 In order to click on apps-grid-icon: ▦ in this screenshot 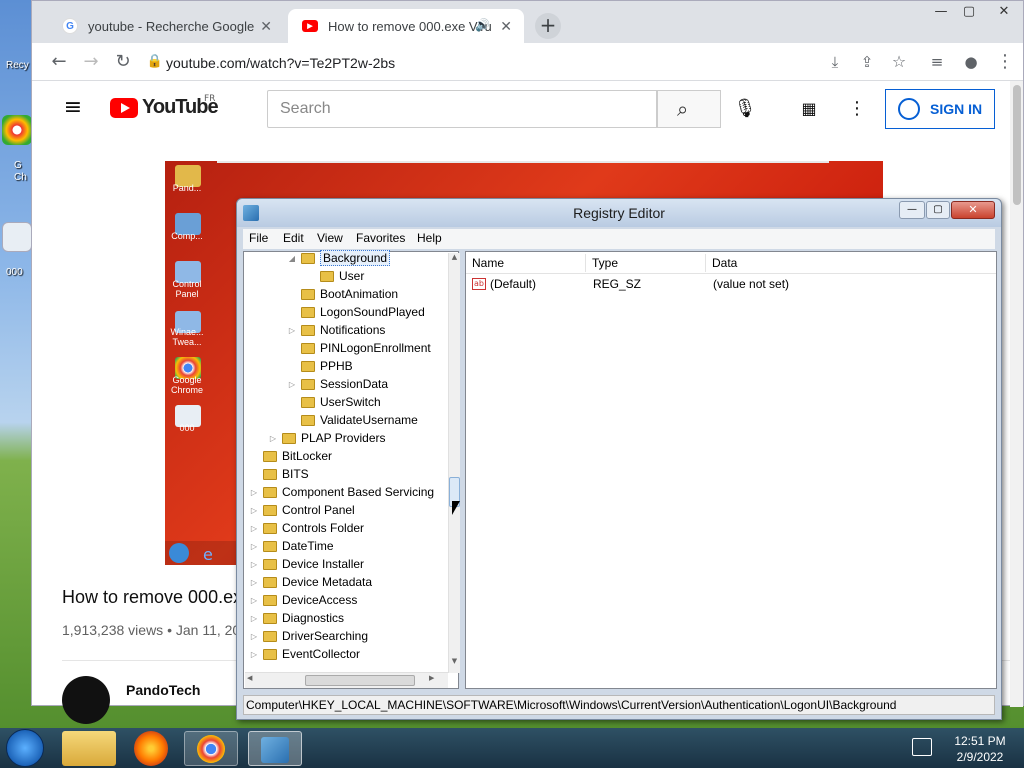, I will do `click(809, 109)`.